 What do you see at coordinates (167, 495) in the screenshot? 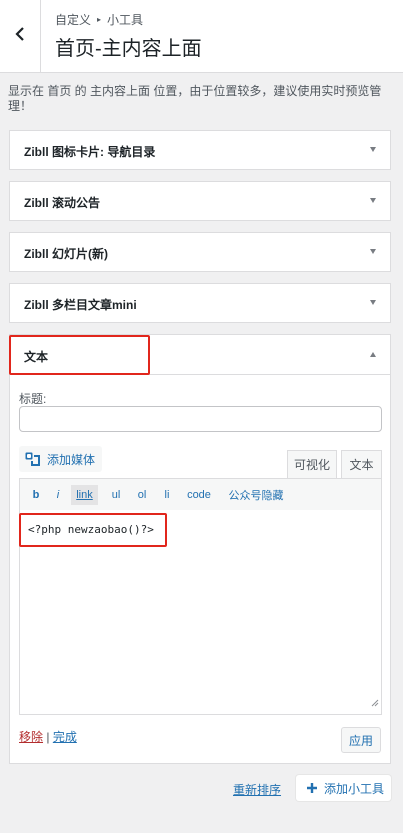
I see `quicktag-li: li` at bounding box center [167, 495].